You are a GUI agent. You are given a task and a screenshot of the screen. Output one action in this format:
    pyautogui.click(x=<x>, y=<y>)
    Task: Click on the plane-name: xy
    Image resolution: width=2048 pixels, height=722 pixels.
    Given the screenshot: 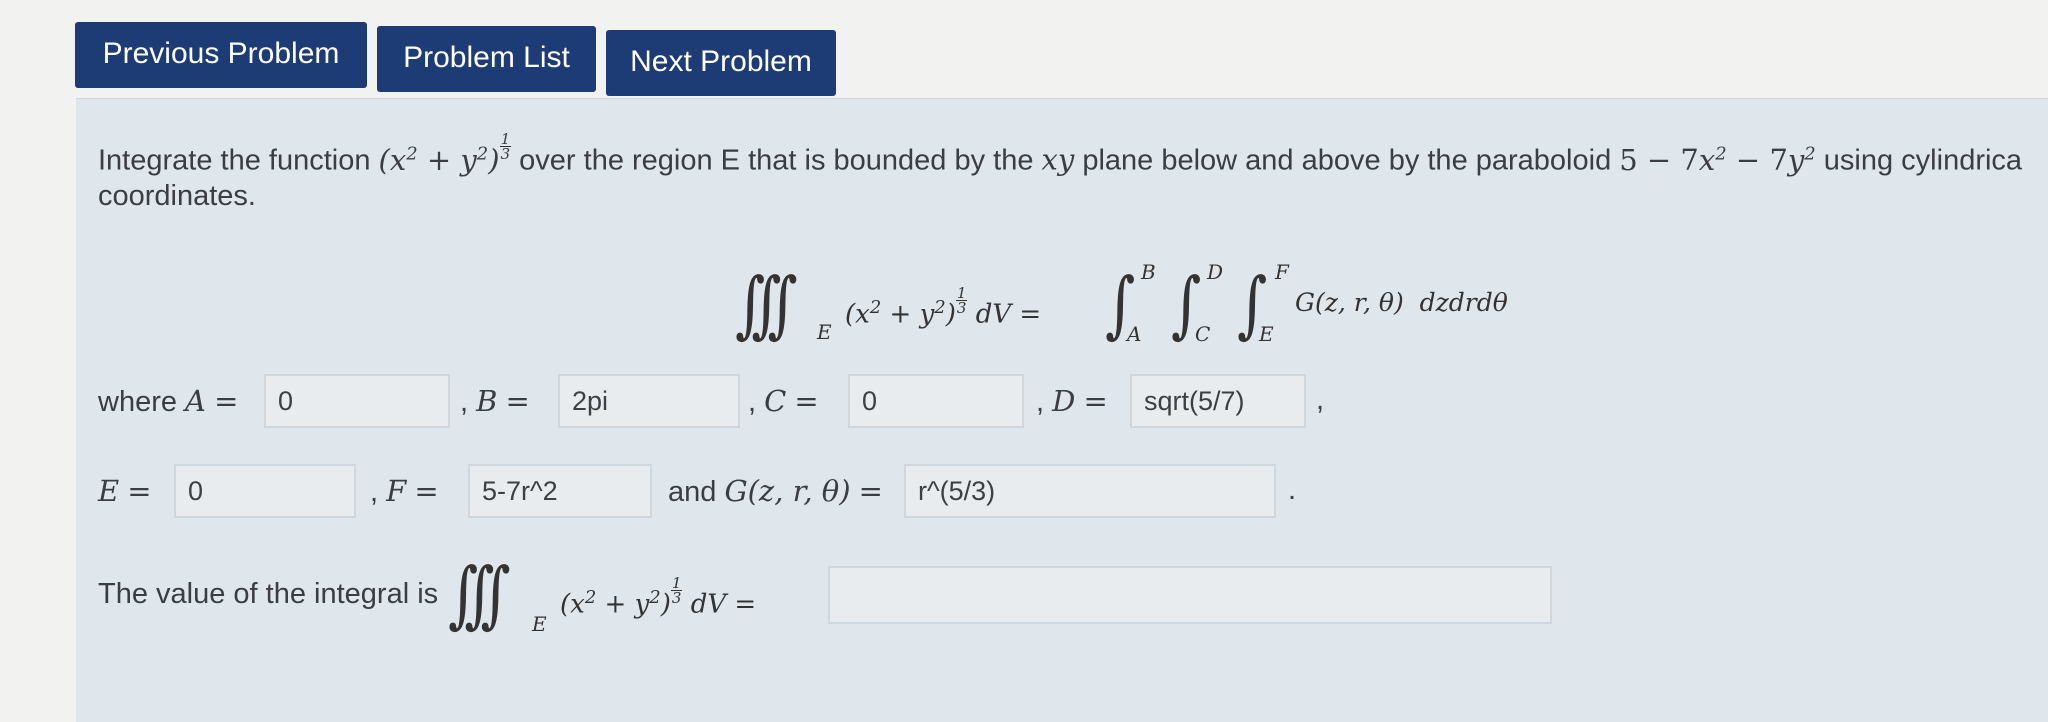 What is the action you would take?
    pyautogui.click(x=1058, y=159)
    